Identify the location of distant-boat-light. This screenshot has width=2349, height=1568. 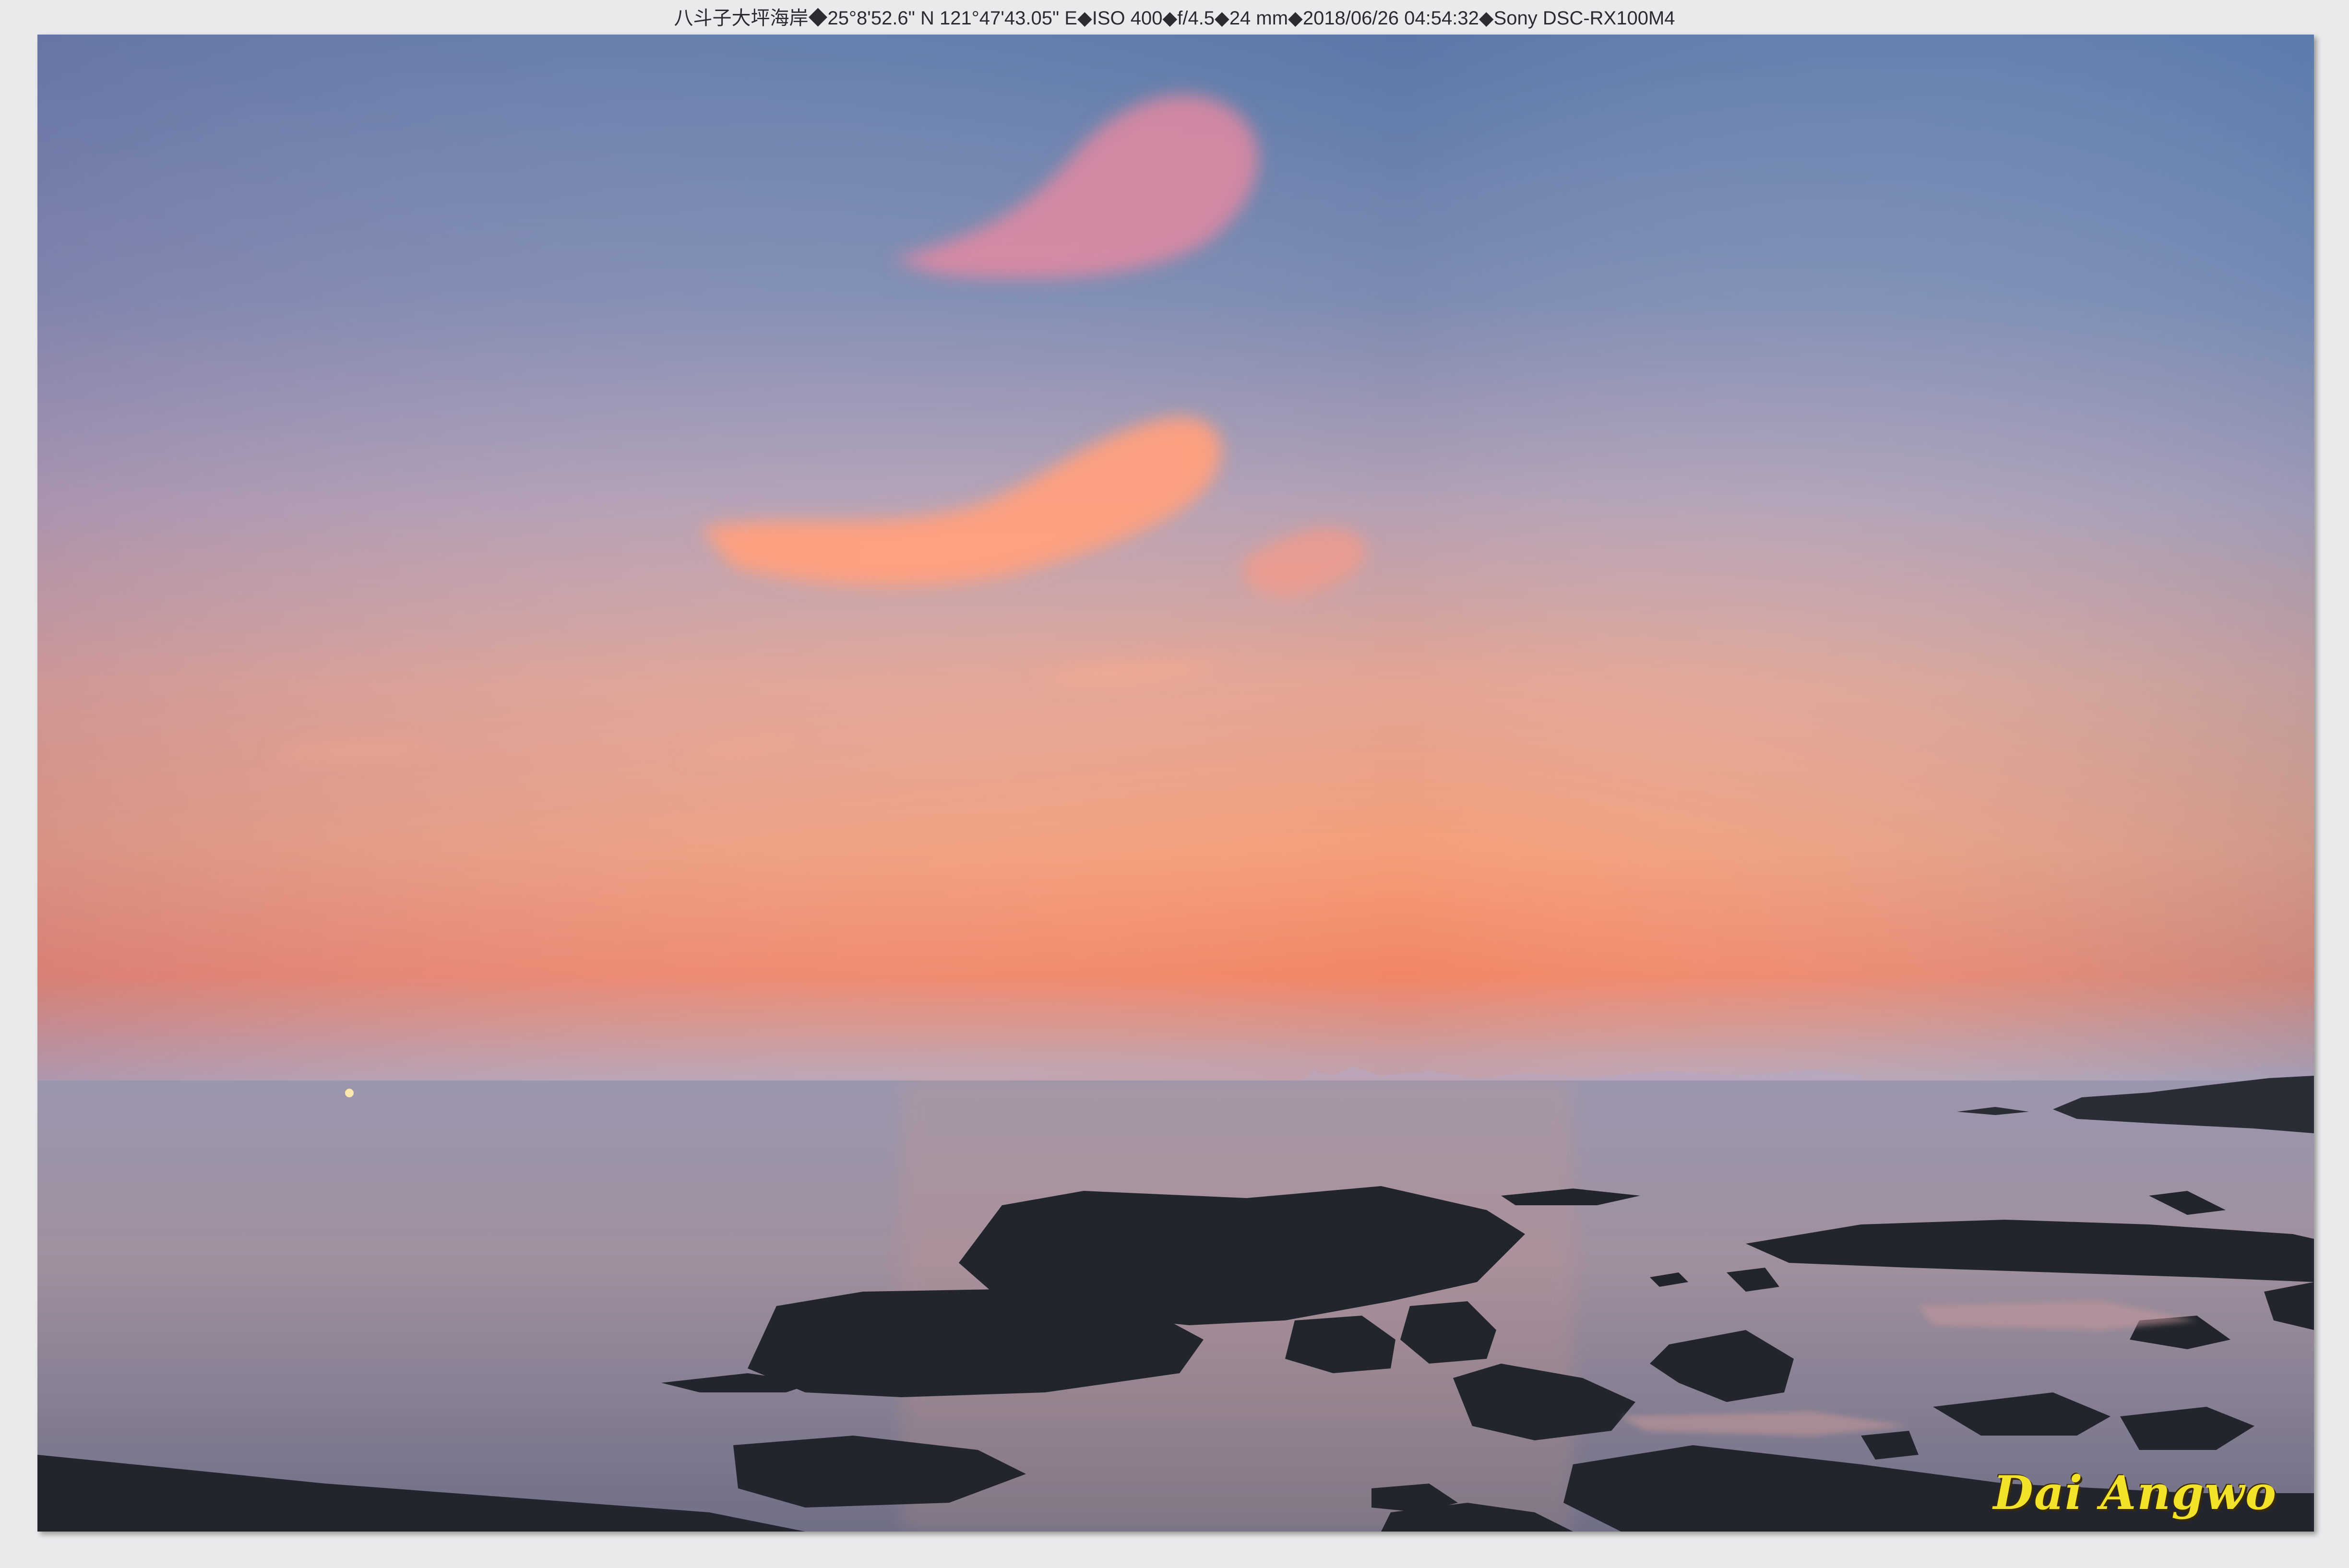
(349, 1093).